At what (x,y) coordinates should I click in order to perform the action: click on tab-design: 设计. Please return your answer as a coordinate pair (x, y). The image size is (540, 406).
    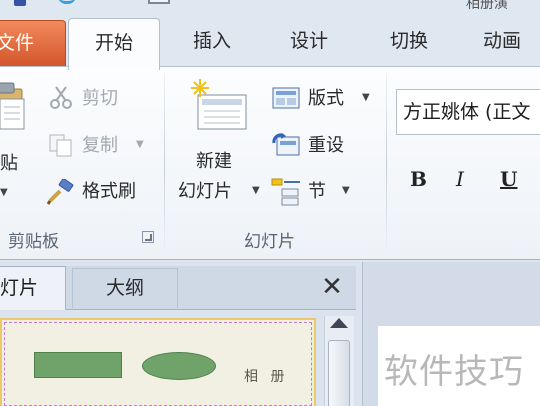
    Looking at the image, I should click on (309, 41).